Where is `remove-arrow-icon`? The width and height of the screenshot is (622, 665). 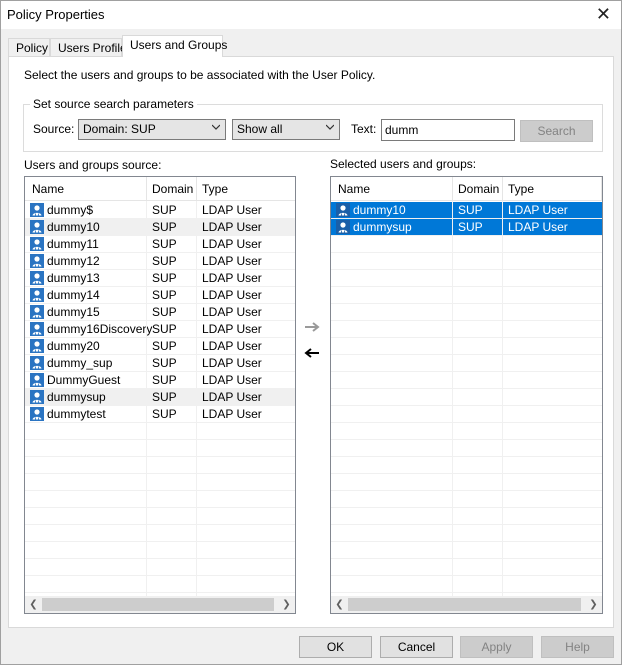
remove-arrow-icon is located at coordinates (312, 353).